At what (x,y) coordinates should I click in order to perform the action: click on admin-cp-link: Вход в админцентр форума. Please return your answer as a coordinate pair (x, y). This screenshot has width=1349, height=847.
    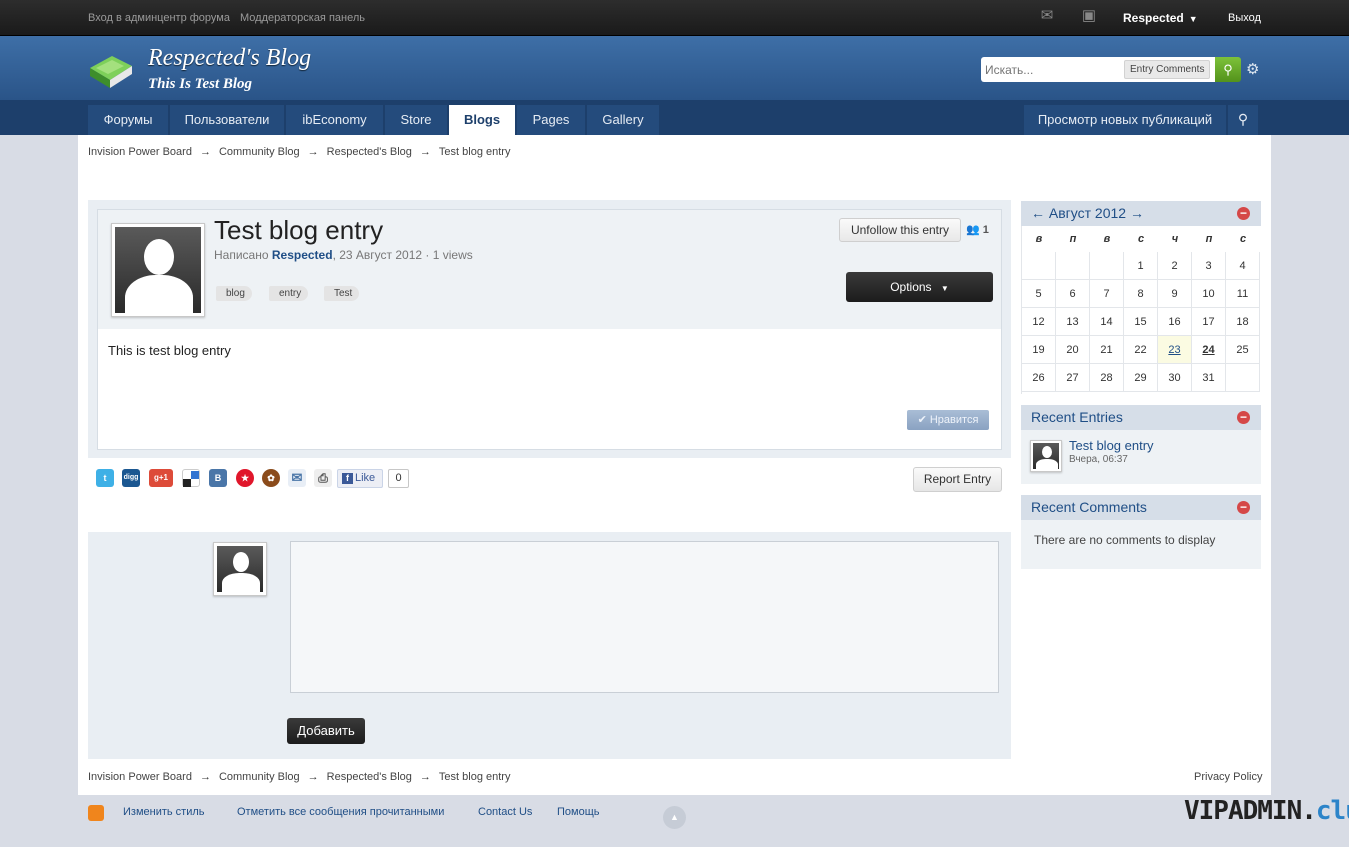
    Looking at the image, I should click on (159, 18).